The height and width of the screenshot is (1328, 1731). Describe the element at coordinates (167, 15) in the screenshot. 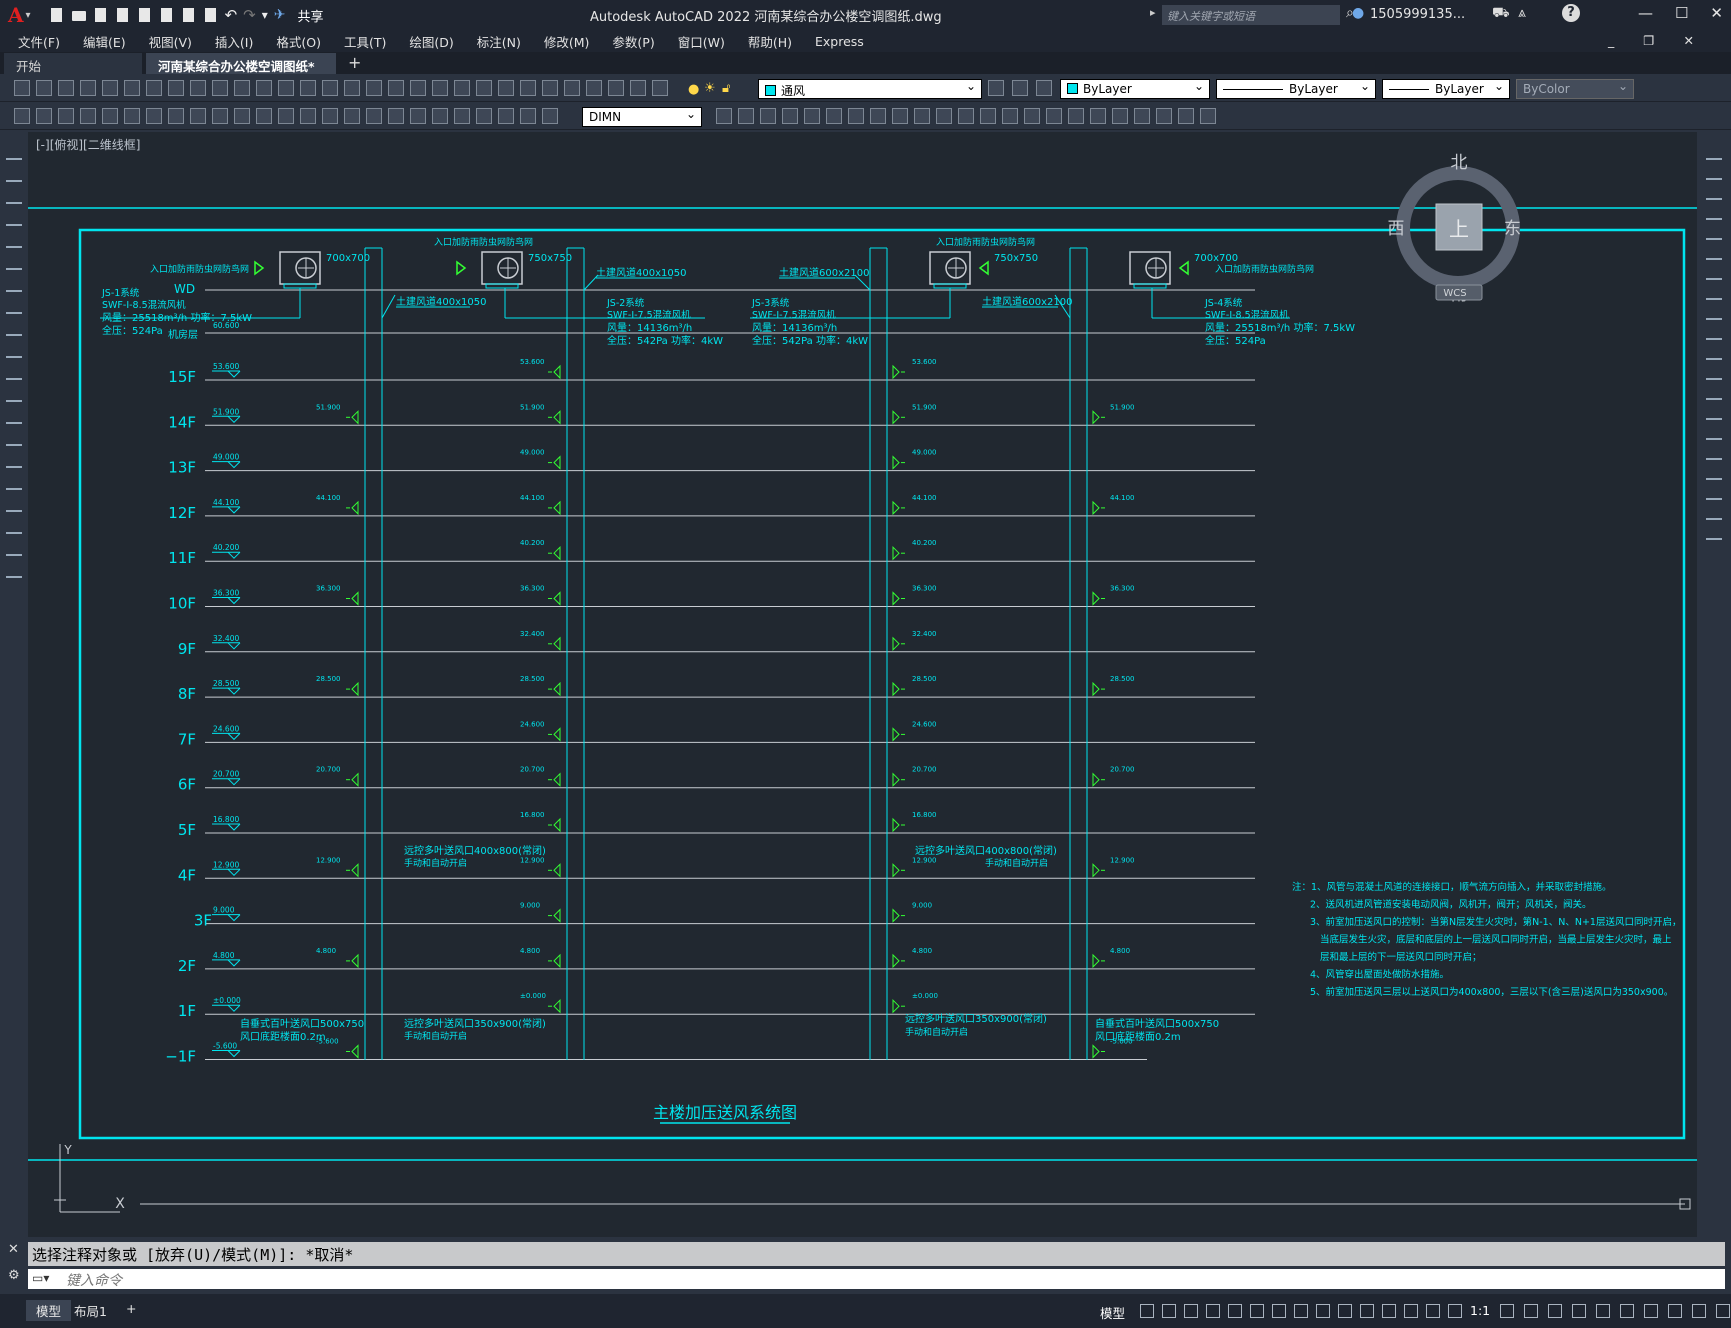

I see `export-icon` at that location.